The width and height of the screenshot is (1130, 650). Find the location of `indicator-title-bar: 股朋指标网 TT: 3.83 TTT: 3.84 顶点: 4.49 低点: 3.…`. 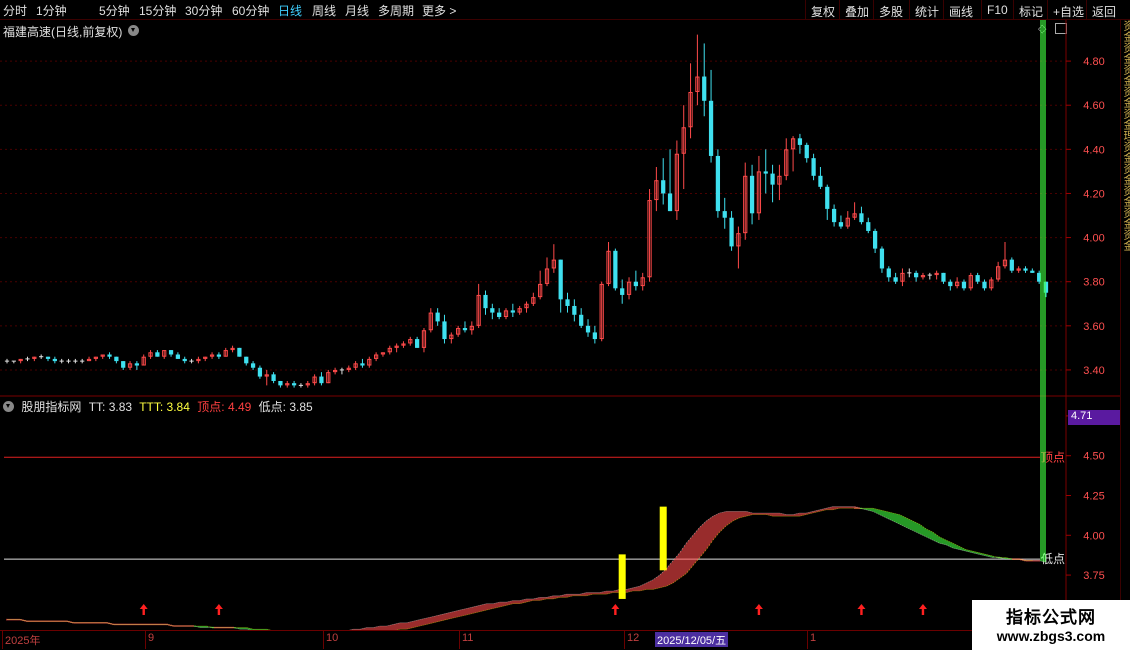

indicator-title-bar: 股朋指标网 TT: 3.83 TTT: 3.84 顶点: 4.49 低点: 3.… is located at coordinates (160, 406).